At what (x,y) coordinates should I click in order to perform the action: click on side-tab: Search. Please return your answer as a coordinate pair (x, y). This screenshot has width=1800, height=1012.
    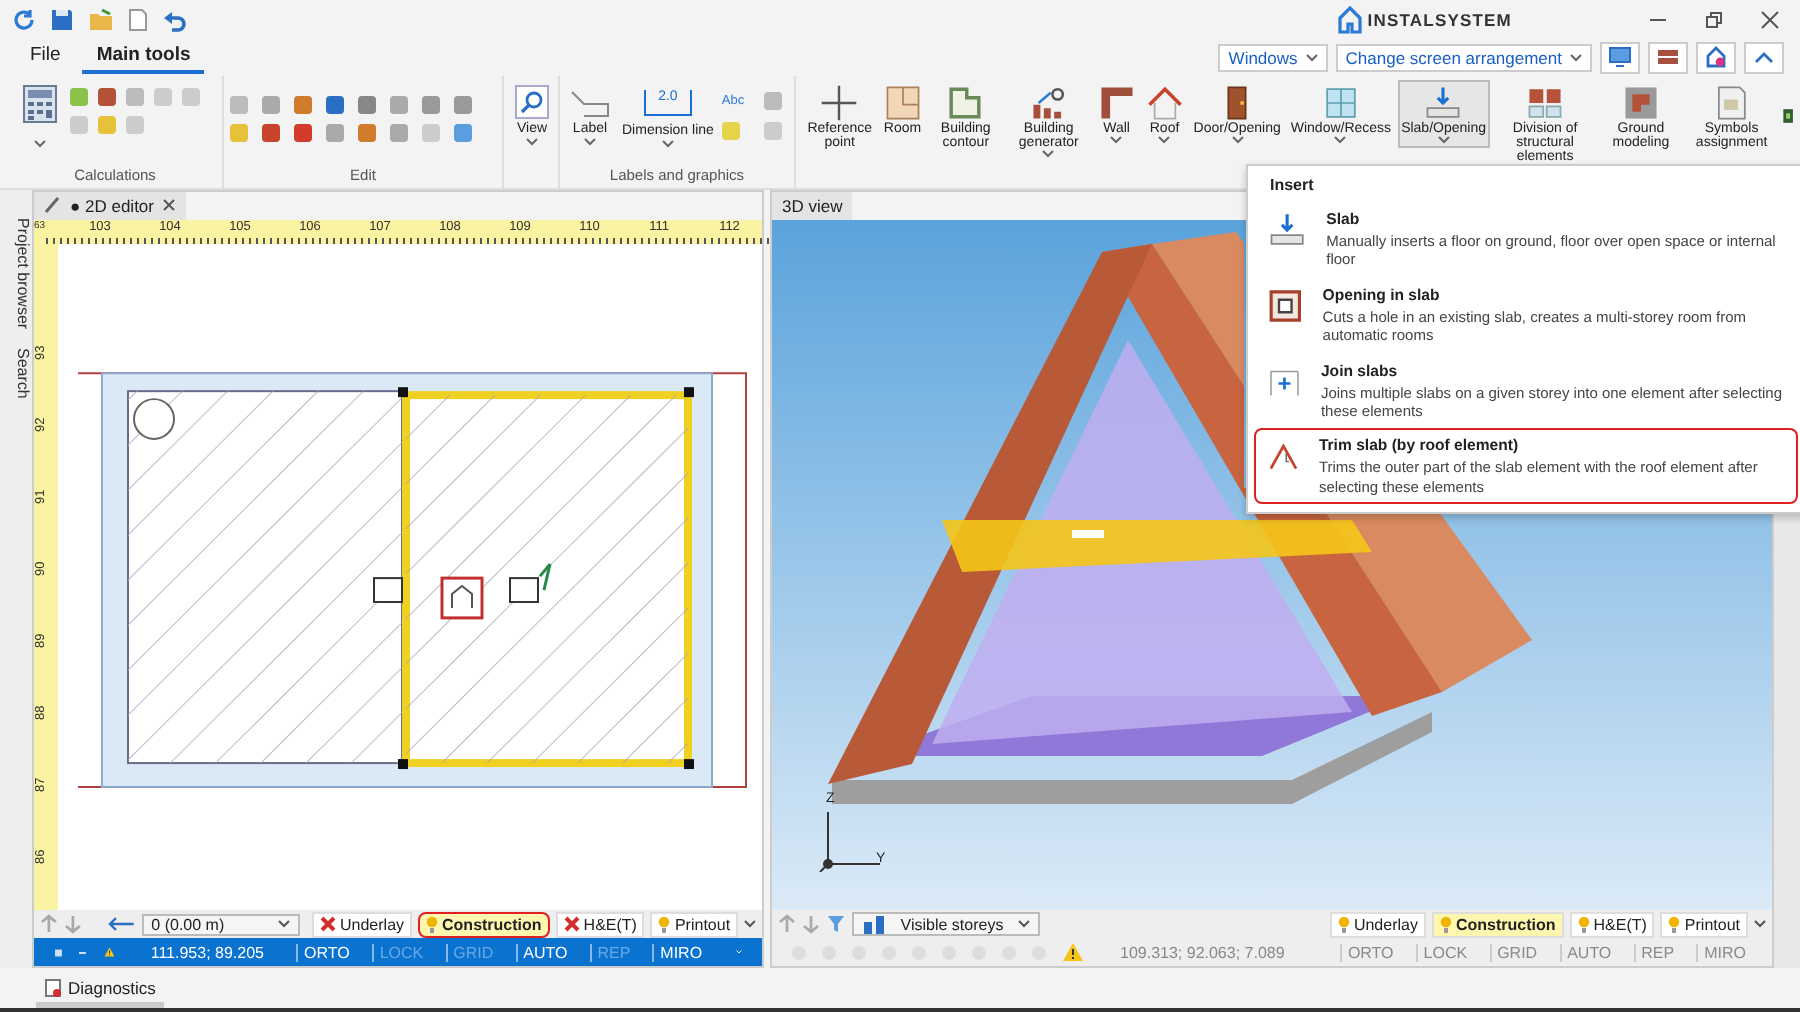
    Looking at the image, I should click on (16, 374).